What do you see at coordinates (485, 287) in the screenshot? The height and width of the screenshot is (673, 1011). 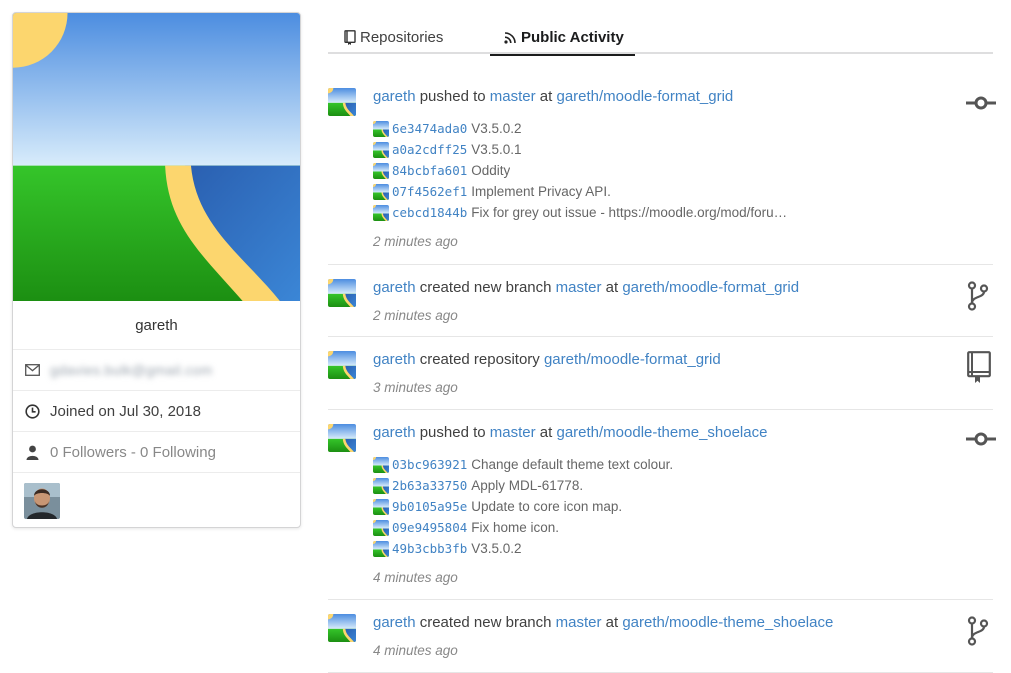 I see `feed-action-text: created new branch` at bounding box center [485, 287].